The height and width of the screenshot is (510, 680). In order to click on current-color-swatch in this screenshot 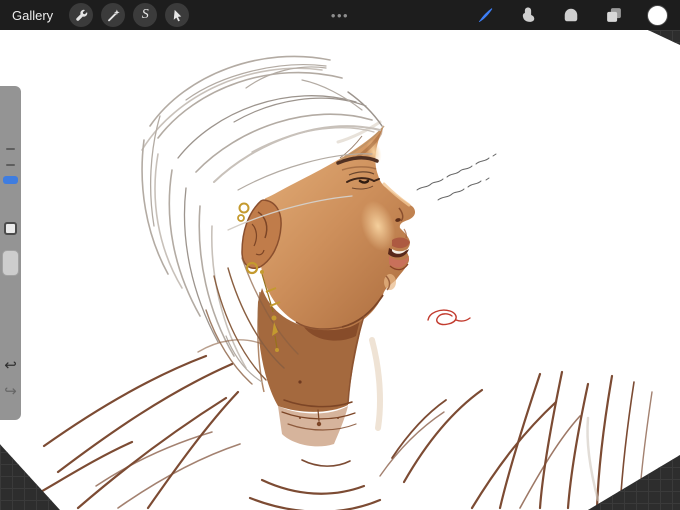, I will do `click(657, 15)`.